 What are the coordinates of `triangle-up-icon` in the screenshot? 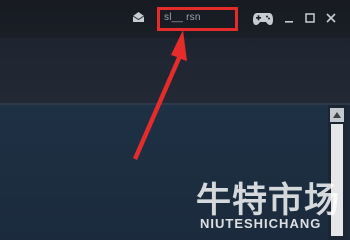 It's located at (337, 115).